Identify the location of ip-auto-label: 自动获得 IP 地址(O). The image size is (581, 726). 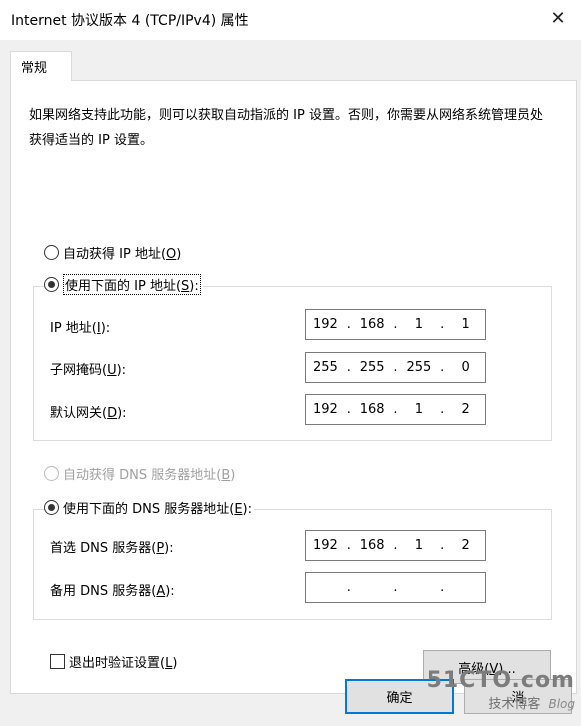
(122, 254).